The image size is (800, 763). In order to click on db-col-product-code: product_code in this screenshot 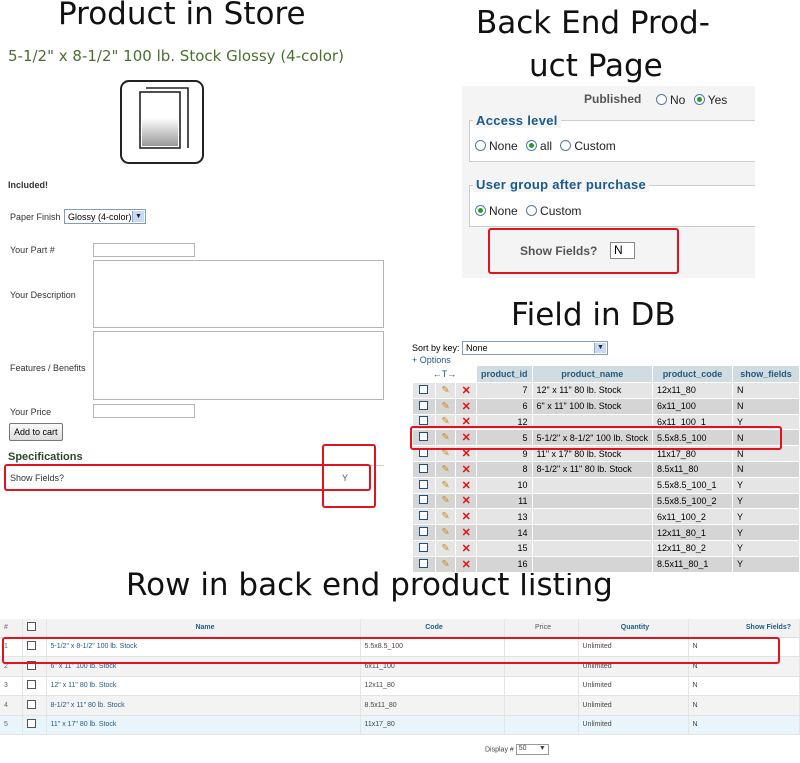, I will do `click(692, 374)`.